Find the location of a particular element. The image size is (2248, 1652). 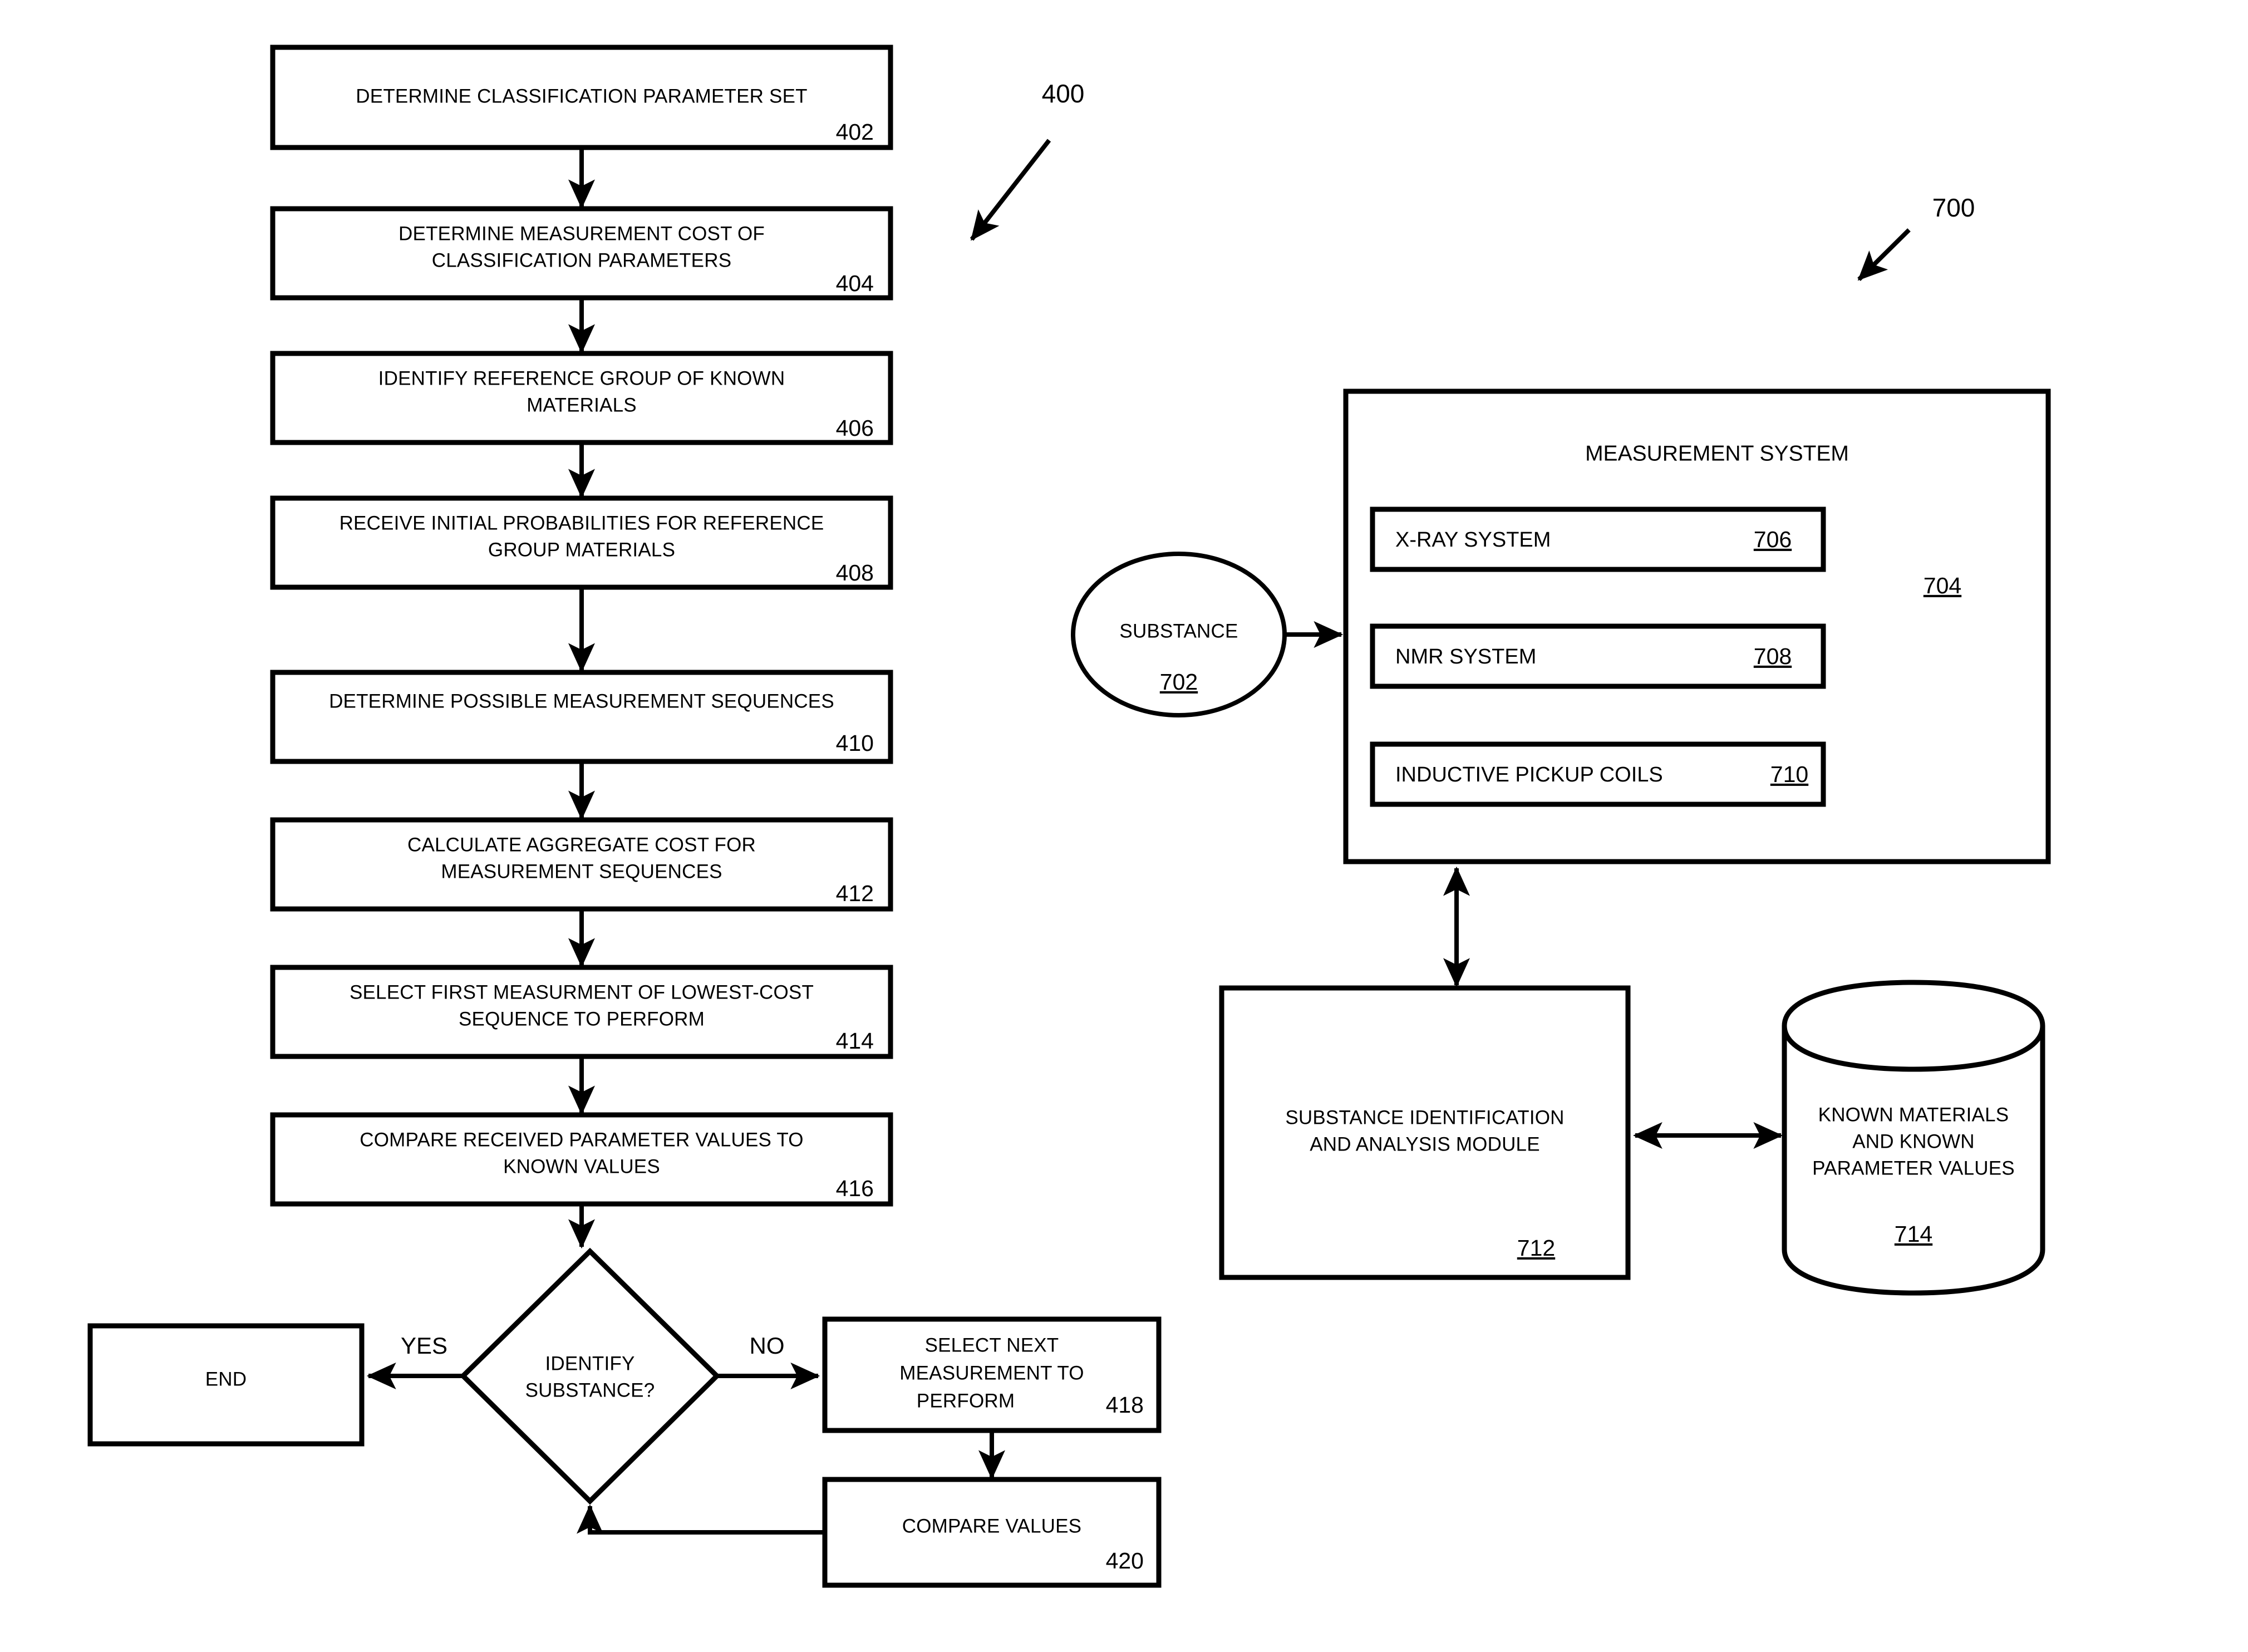

subsystem-nmr-ref: 708 is located at coordinates (1773, 656).